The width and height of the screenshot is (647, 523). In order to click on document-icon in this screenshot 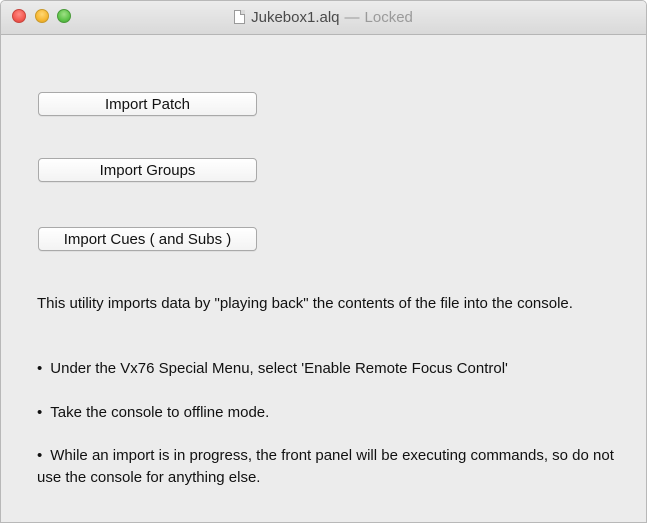, I will do `click(240, 16)`.